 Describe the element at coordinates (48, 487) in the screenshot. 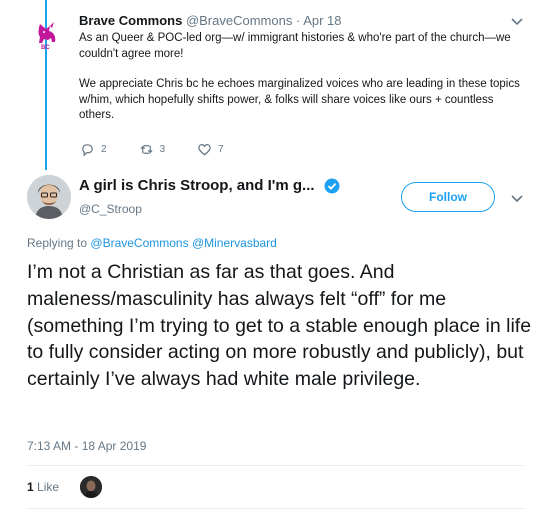

I see `likes-label: Like` at that location.